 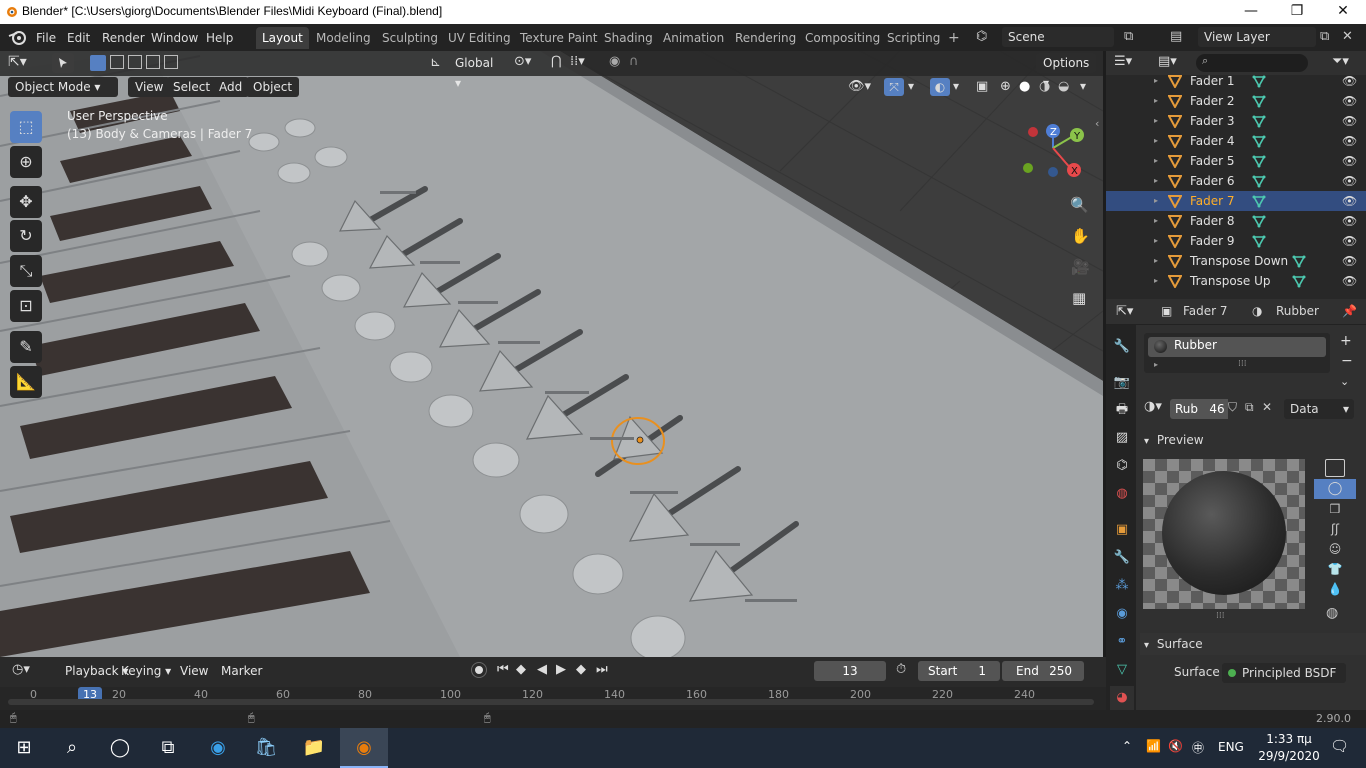 I want to click on preview-monkey-icon: ☺, so click(x=1335, y=549).